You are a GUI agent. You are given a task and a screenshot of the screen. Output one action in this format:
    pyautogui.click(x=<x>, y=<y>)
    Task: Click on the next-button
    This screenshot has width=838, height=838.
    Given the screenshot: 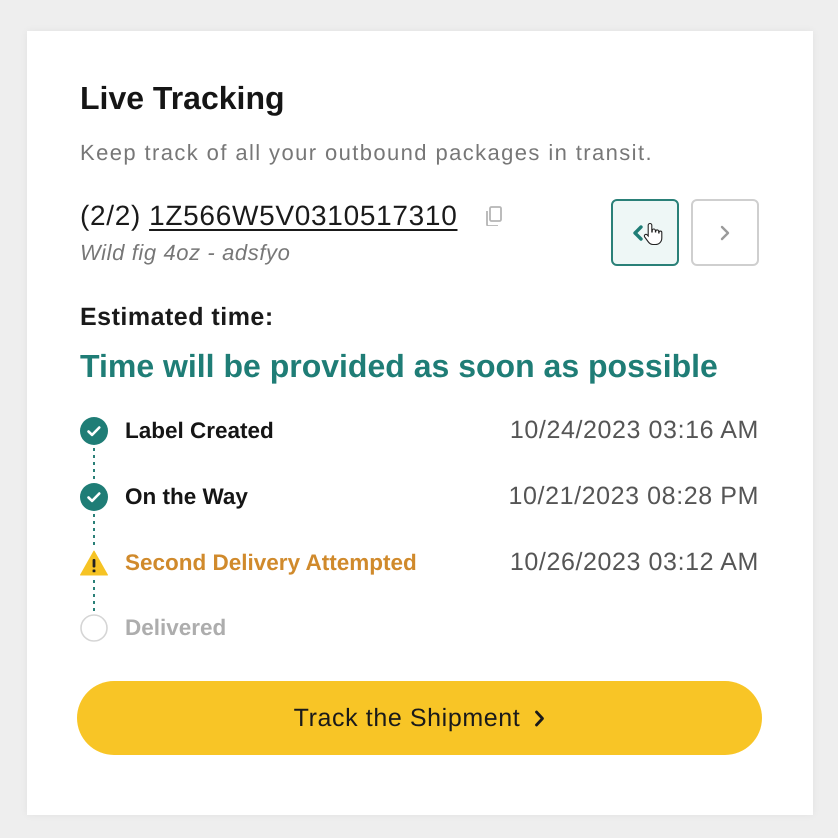 What is the action you would take?
    pyautogui.click(x=725, y=232)
    